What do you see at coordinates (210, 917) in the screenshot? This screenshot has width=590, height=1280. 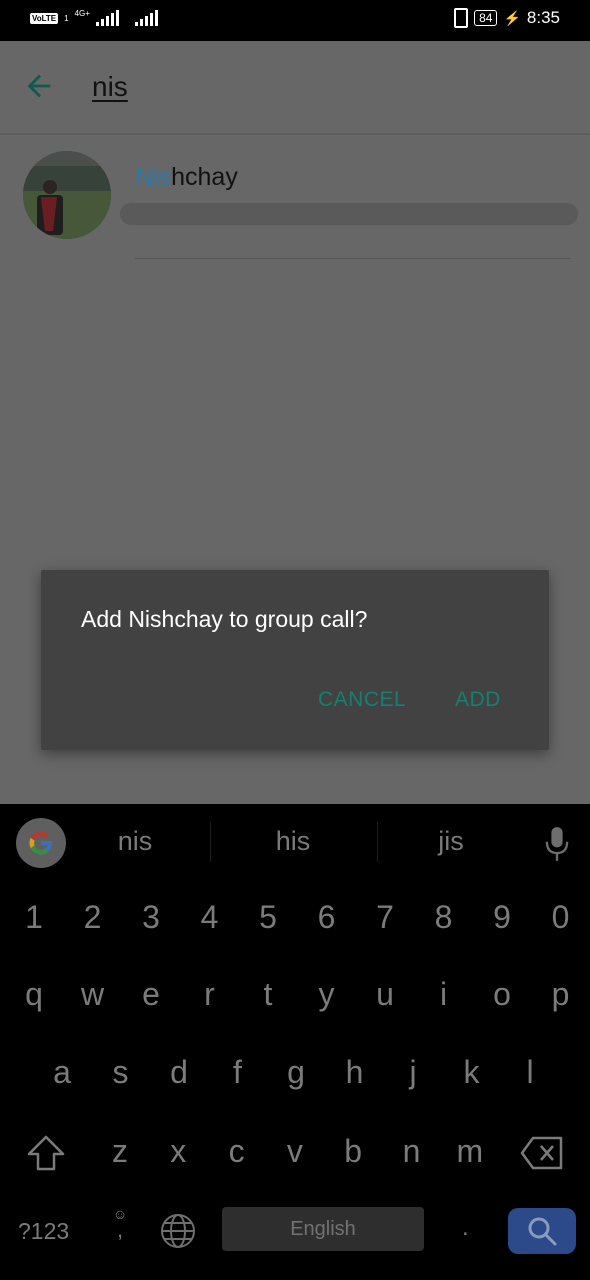 I see `key-4: 4` at bounding box center [210, 917].